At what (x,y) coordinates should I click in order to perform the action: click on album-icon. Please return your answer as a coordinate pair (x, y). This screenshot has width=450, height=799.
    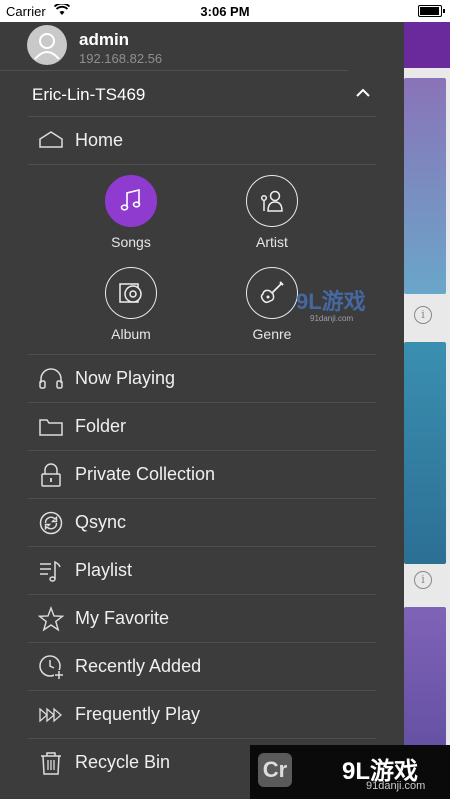
    Looking at the image, I should click on (131, 293).